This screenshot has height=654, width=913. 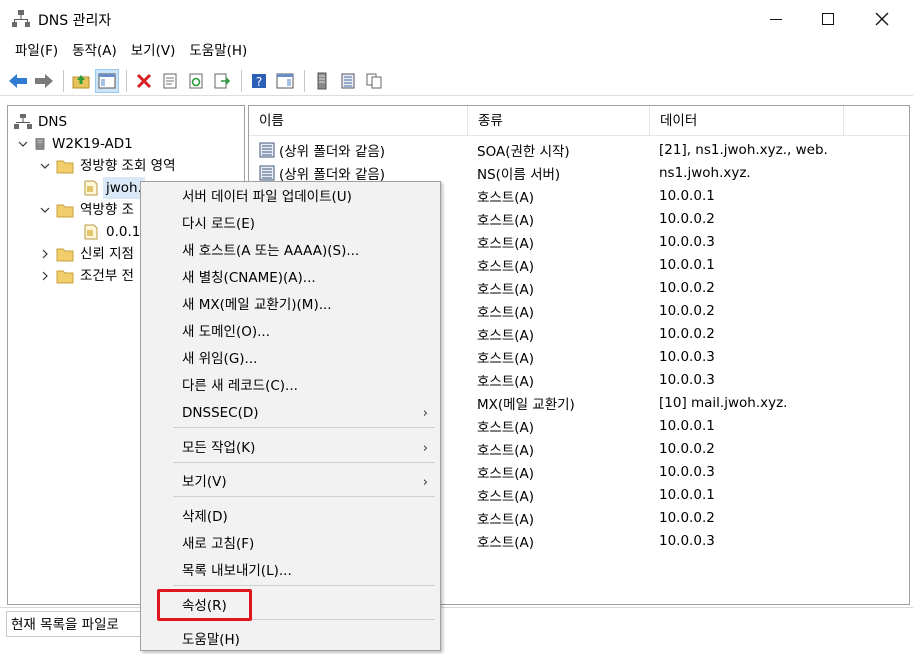 What do you see at coordinates (107, 210) in the screenshot?
I see `tree-label: 역방향 조` at bounding box center [107, 210].